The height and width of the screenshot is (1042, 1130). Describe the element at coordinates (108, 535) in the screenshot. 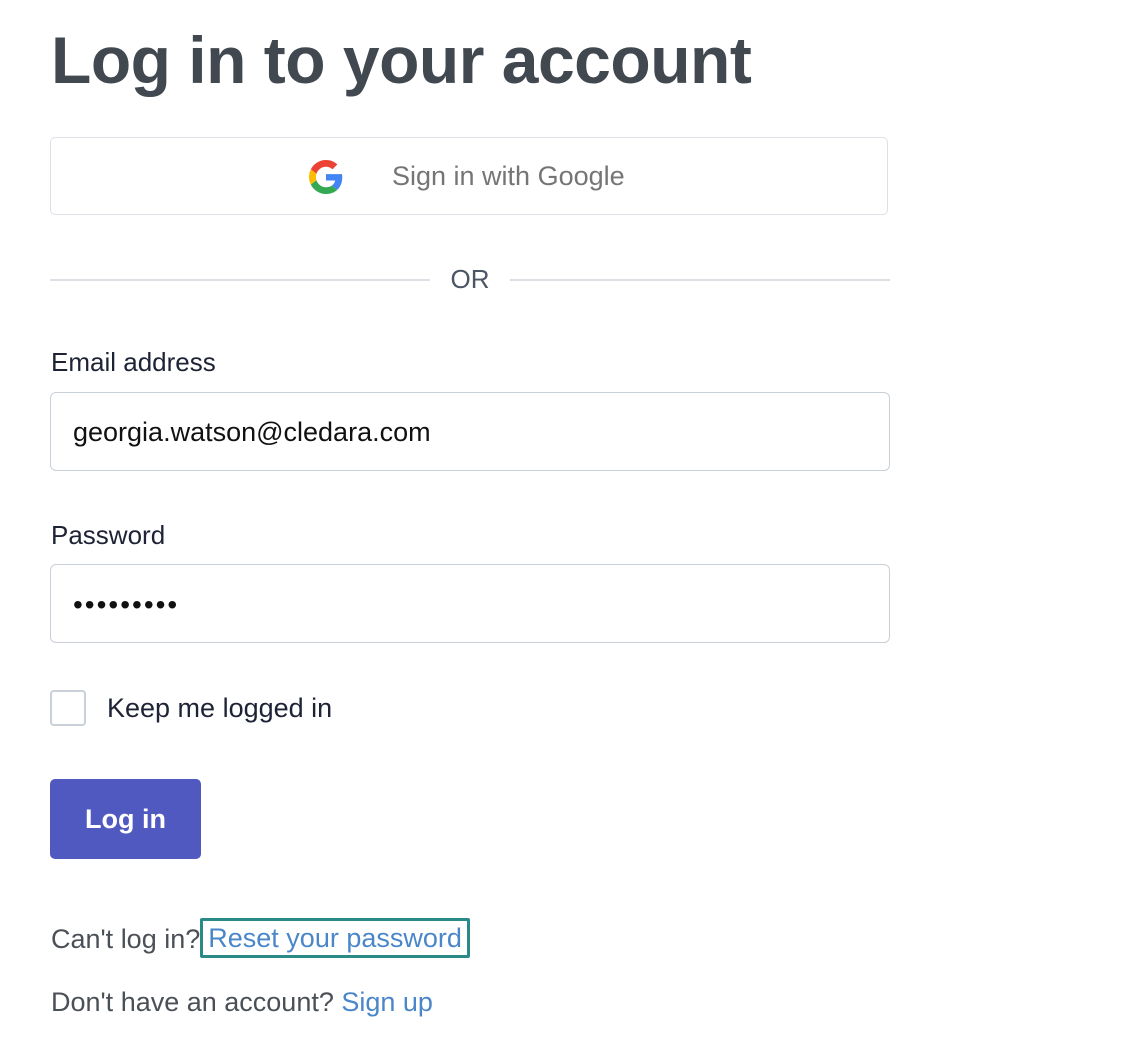

I see `password-label: Password` at that location.